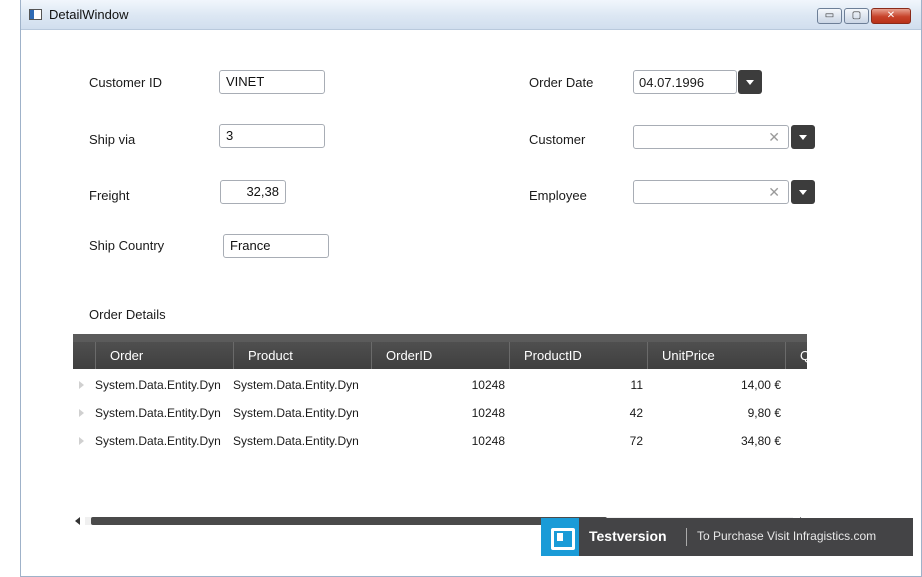  Describe the element at coordinates (109, 195) in the screenshot. I see `freight-label: Freight` at that location.